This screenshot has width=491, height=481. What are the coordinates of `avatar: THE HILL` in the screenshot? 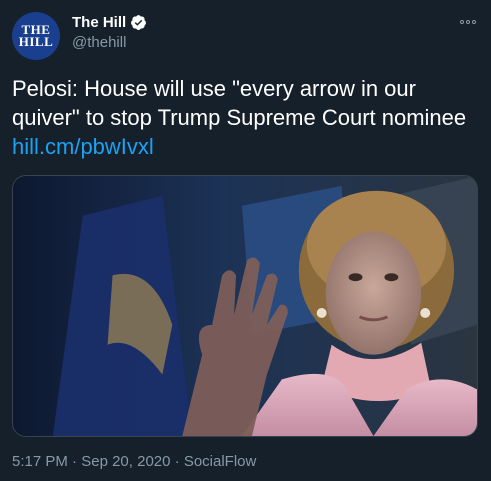 It's located at (36, 36).